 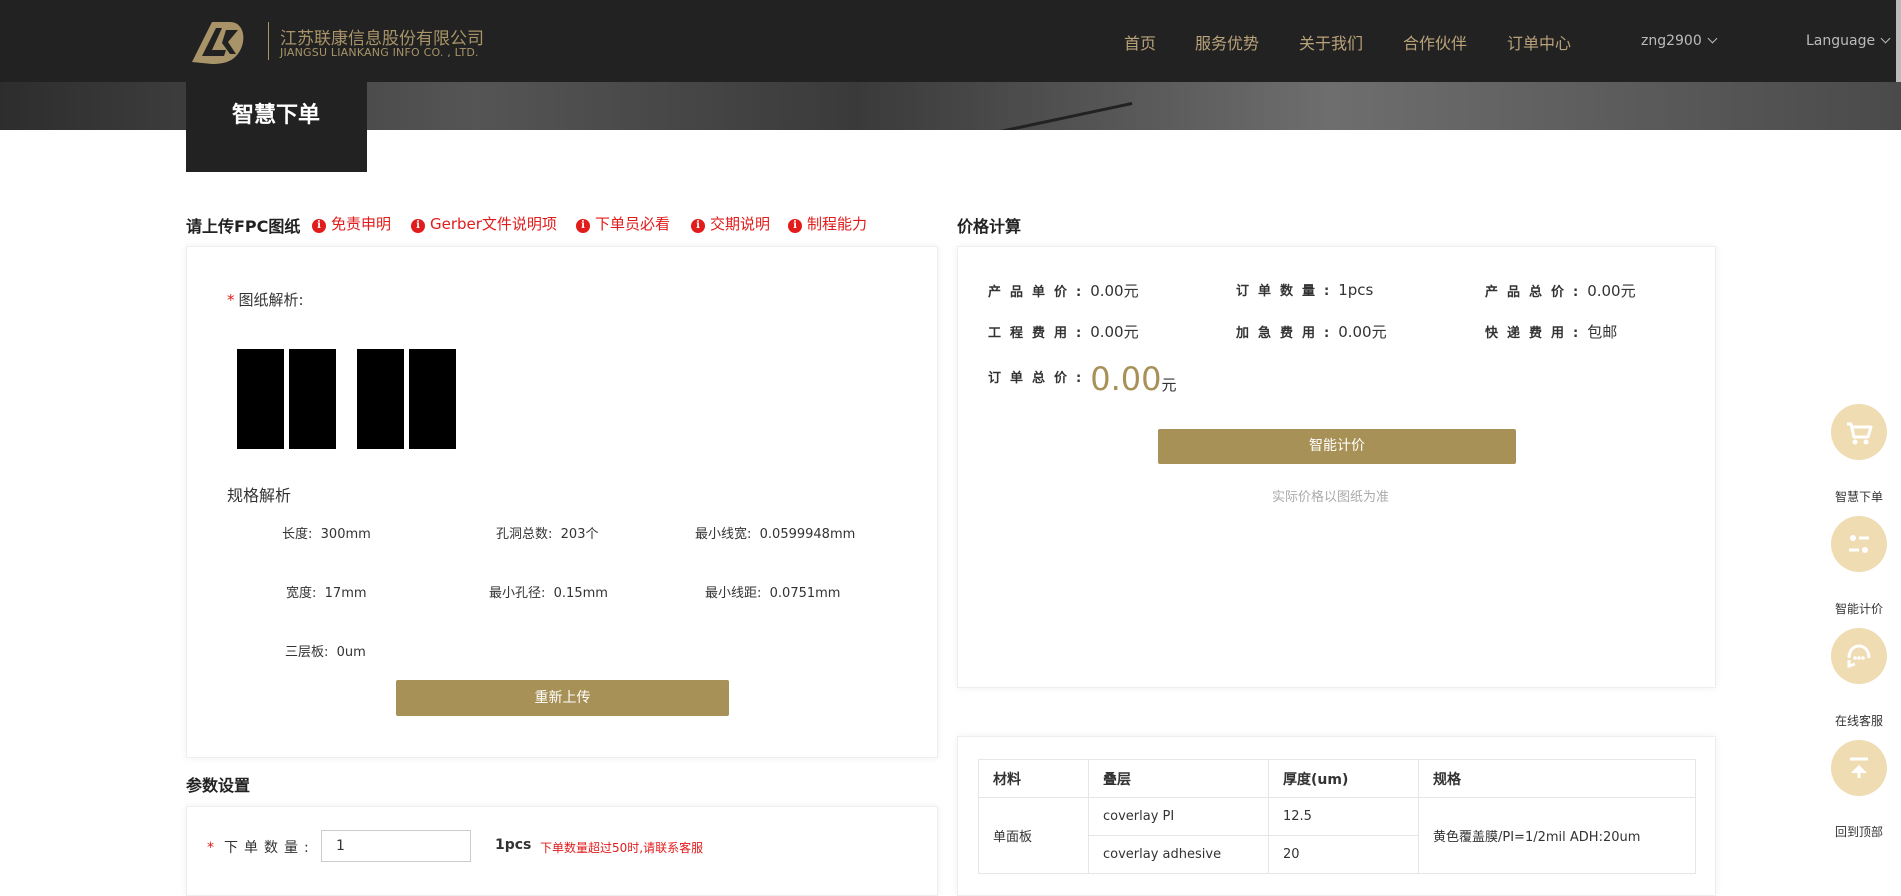 I want to click on spec-value: 0.15mm, so click(x=580, y=593).